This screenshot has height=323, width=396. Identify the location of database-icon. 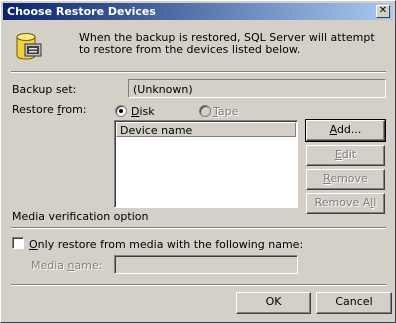
(29, 46).